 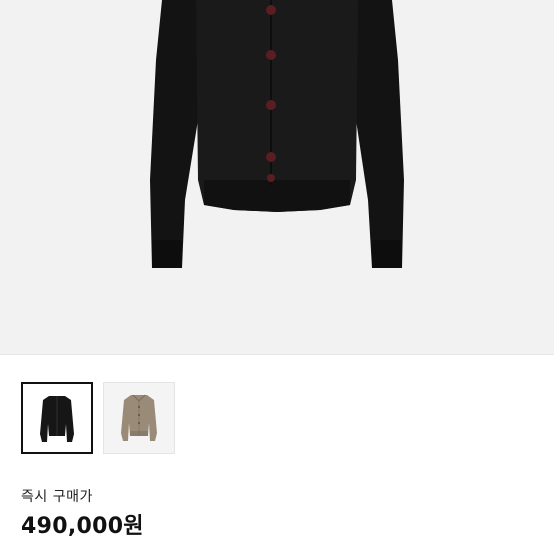 I want to click on price-value: 490,000원, so click(x=82, y=526).